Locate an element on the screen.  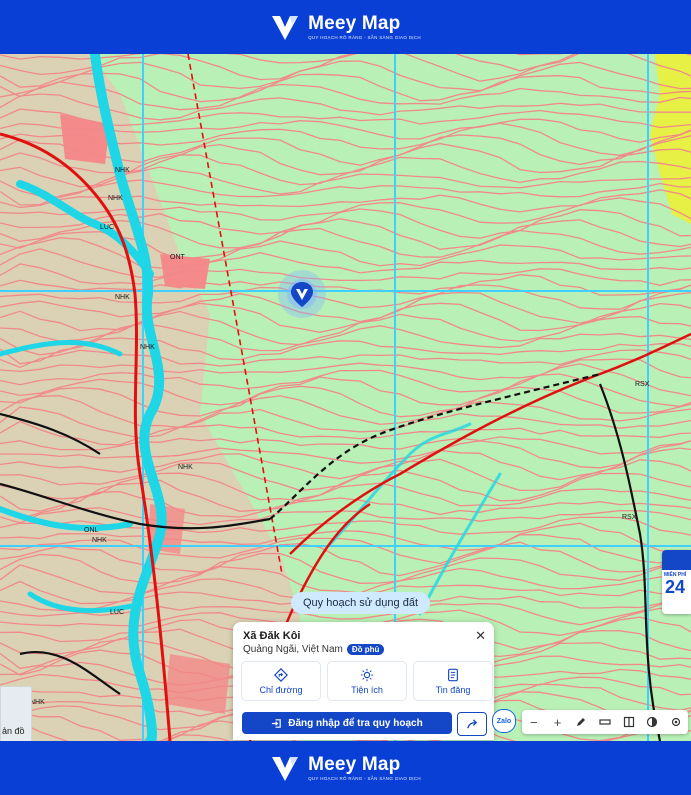
zalo-label: Zalo is located at coordinates (504, 721).